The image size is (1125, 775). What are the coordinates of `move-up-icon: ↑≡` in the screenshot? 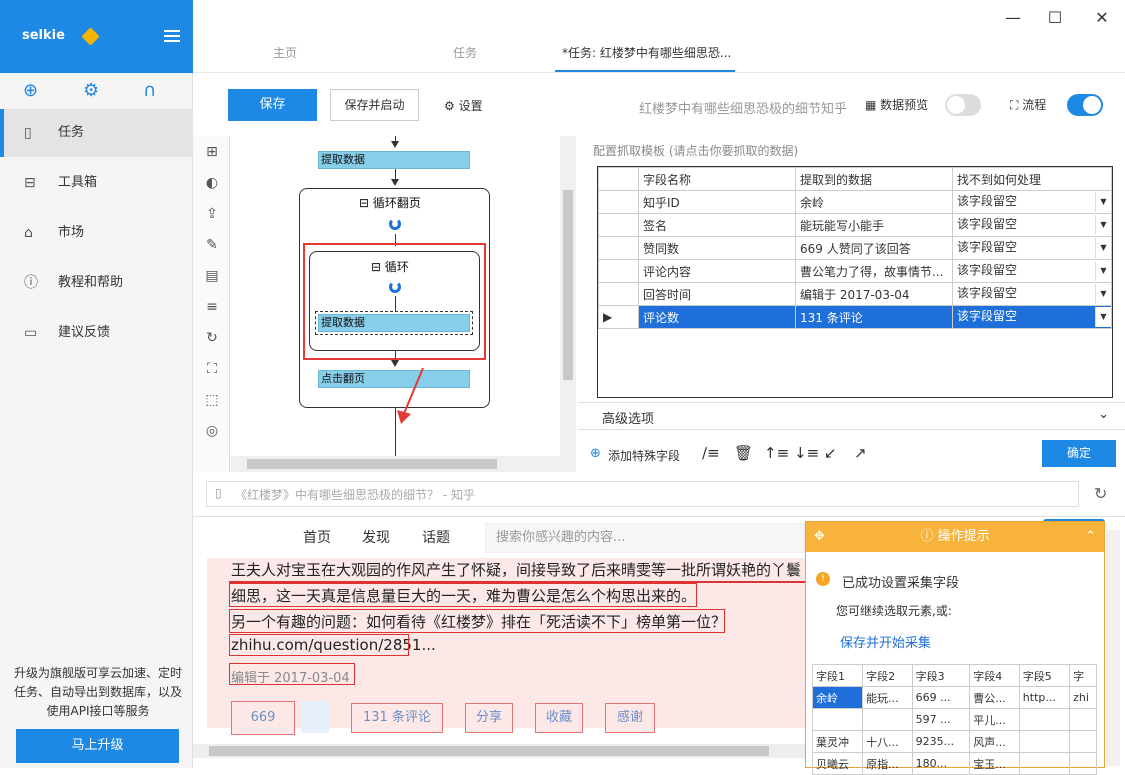 It's located at (776, 453).